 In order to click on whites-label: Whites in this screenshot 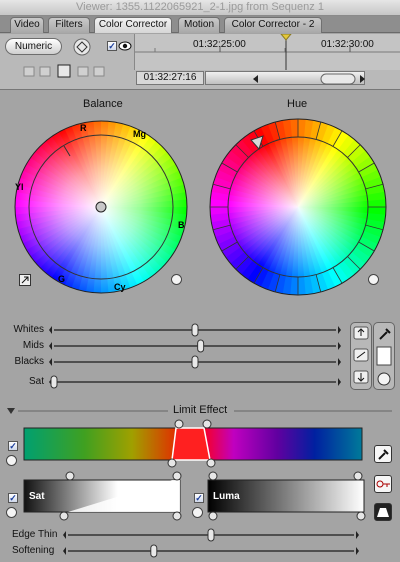, I will do `click(28, 329)`.